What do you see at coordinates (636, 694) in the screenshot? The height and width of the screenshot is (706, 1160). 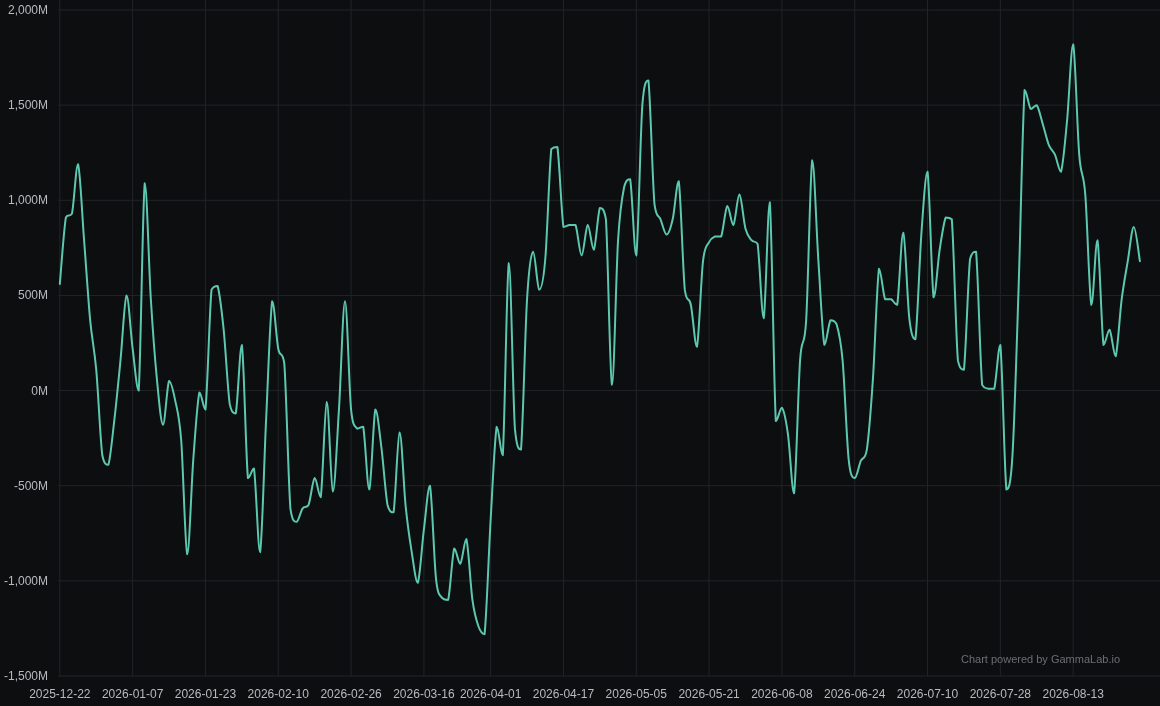 I see `axis-label: 2026-05-05` at bounding box center [636, 694].